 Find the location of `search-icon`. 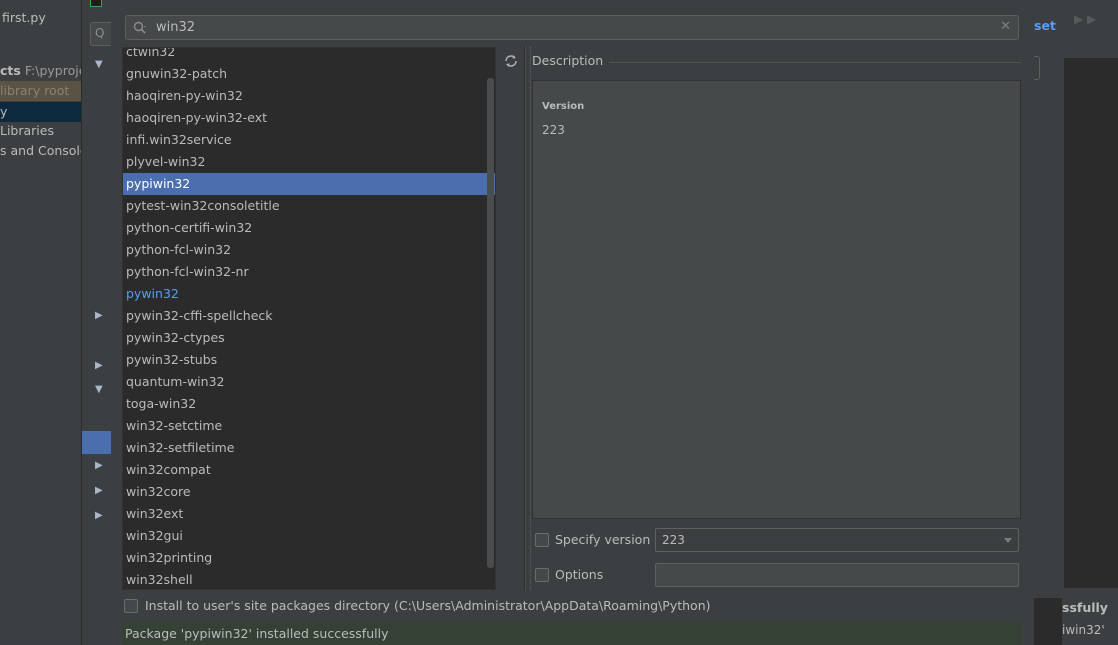

search-icon is located at coordinates (139, 27).